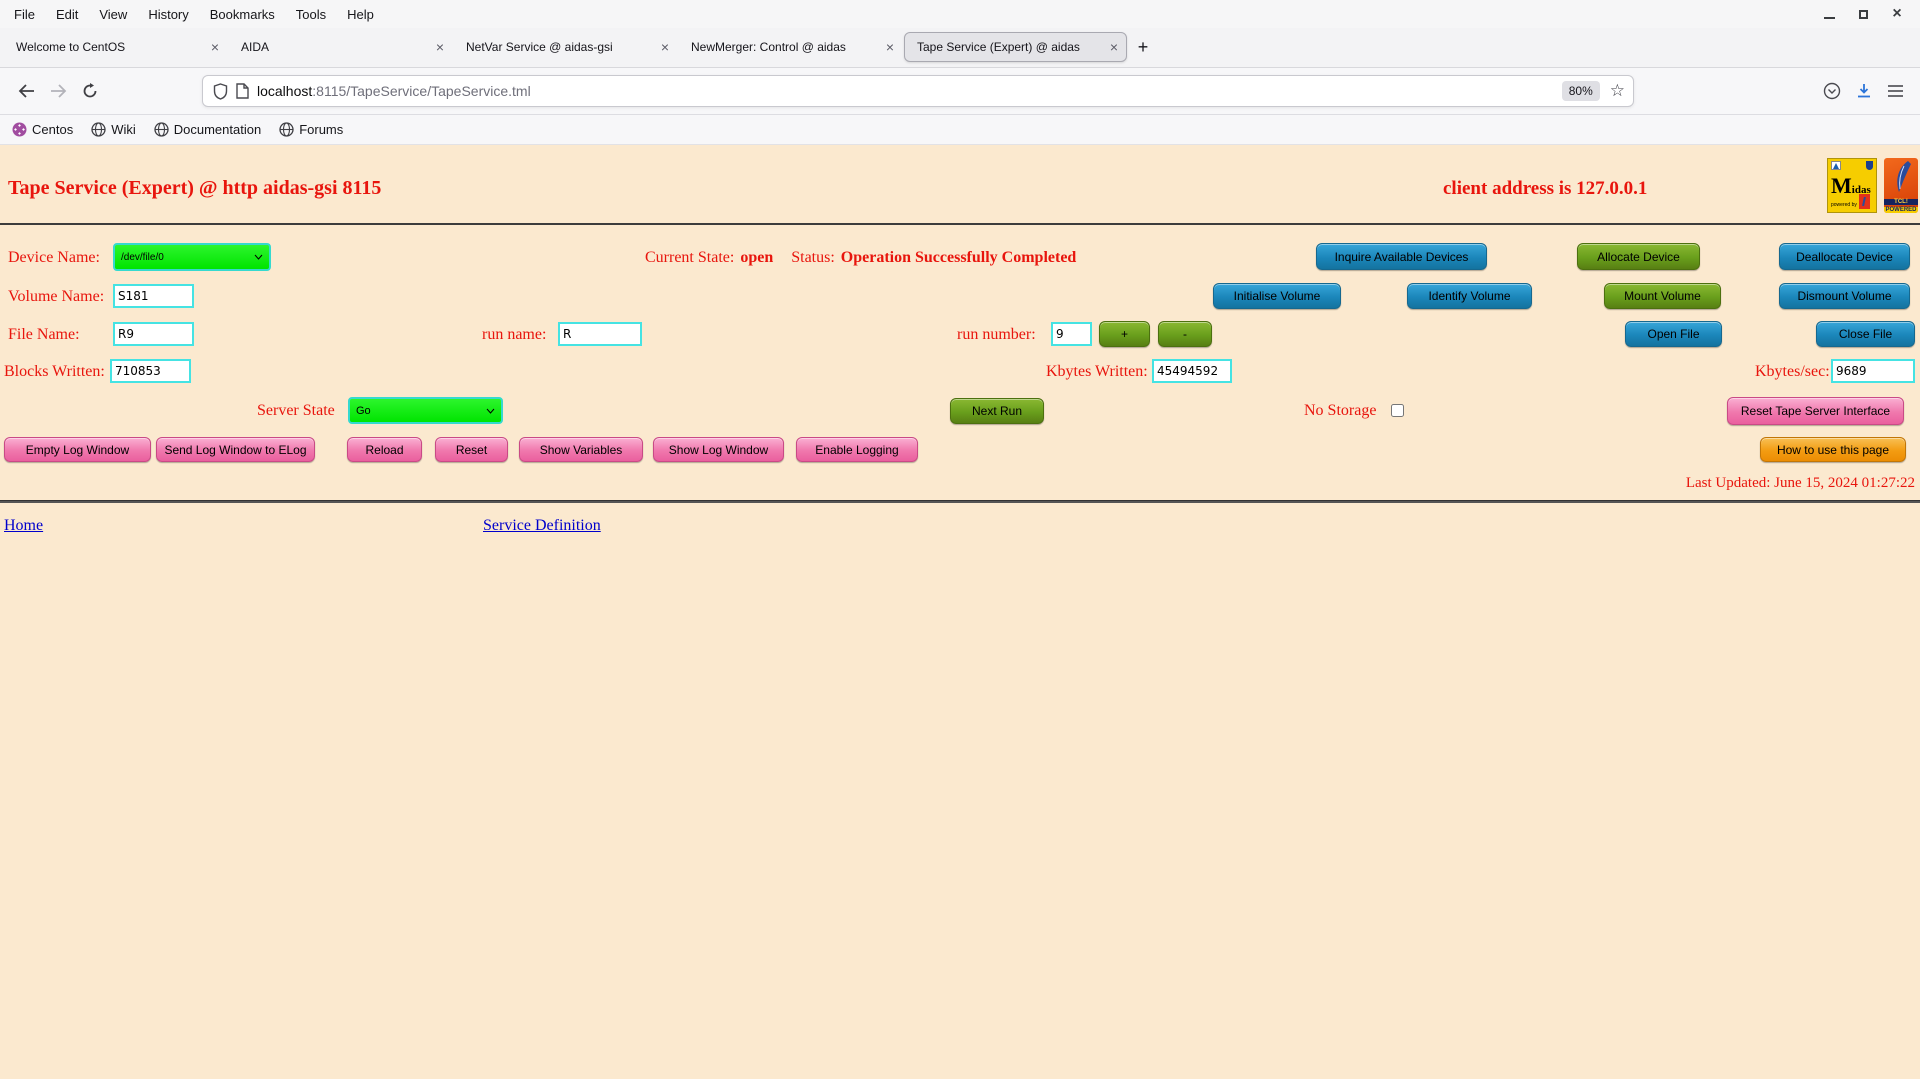 The image size is (1920, 1080). I want to click on next-run-button: Next Run, so click(997, 411).